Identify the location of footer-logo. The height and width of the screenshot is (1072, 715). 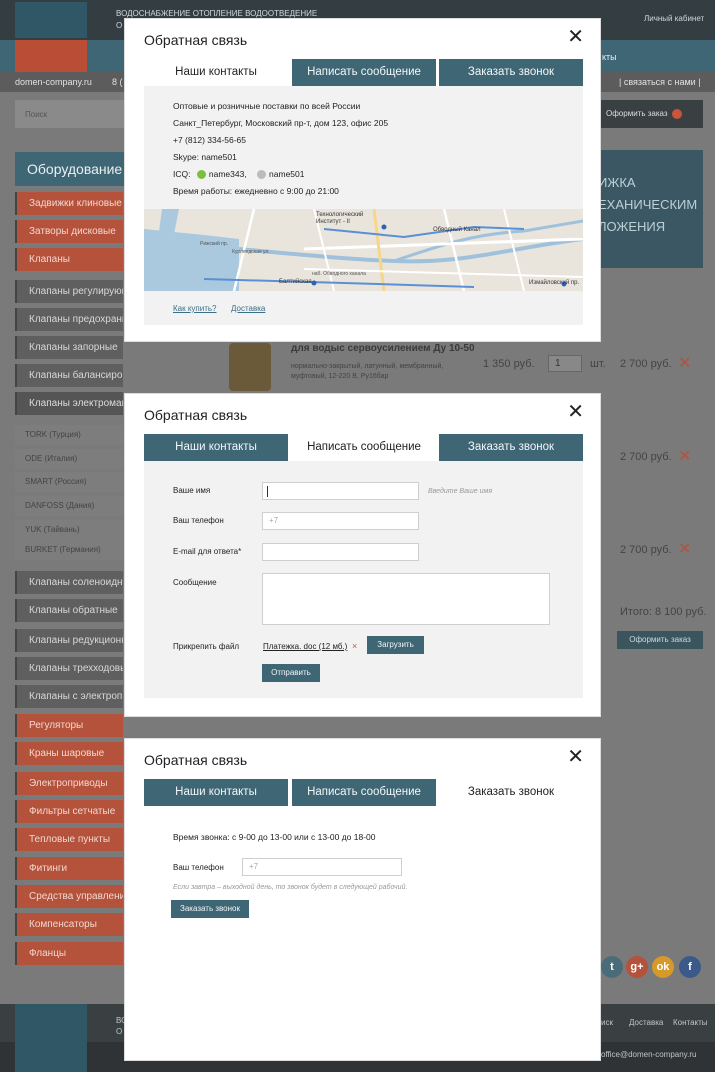
(51, 1038).